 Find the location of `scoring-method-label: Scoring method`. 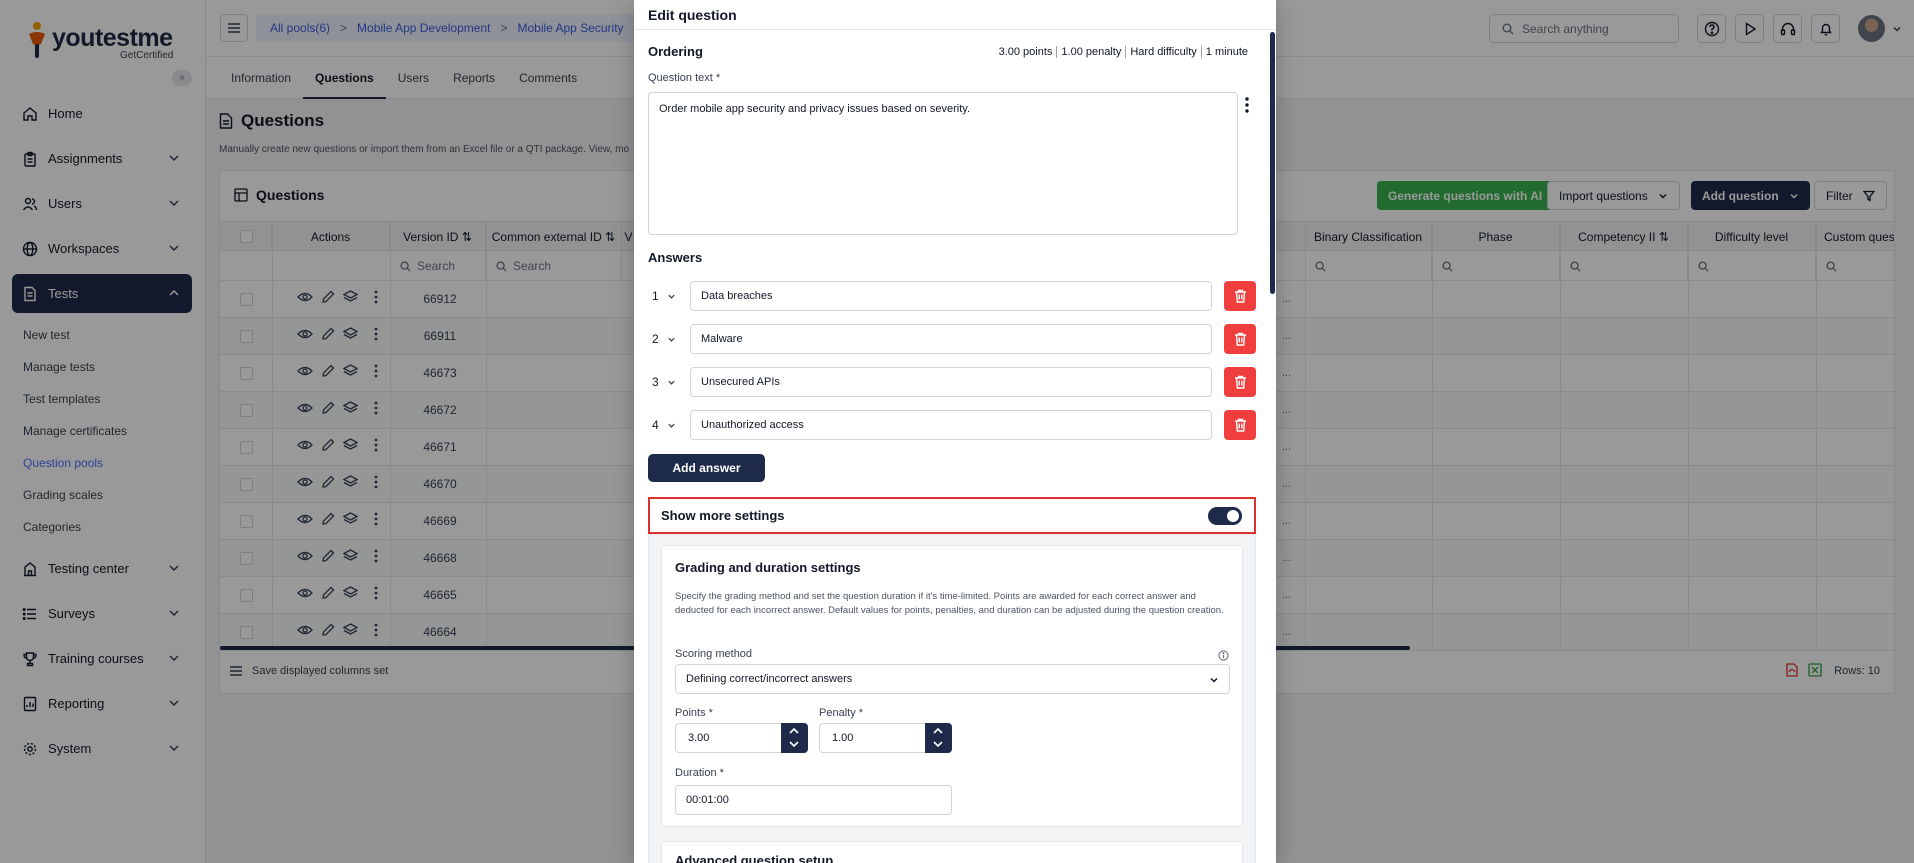

scoring-method-label: Scoring method is located at coordinates (714, 654).